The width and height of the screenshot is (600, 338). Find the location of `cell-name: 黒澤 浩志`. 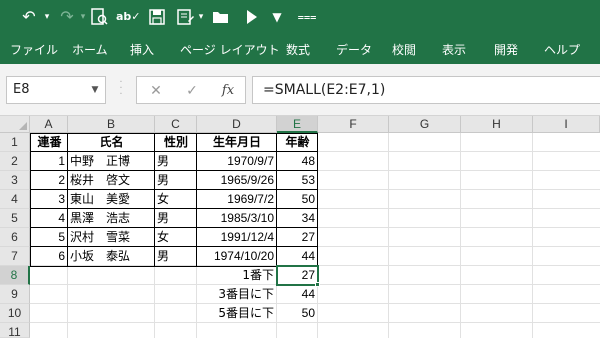

cell-name: 黒澤 浩志 is located at coordinates (111, 218).